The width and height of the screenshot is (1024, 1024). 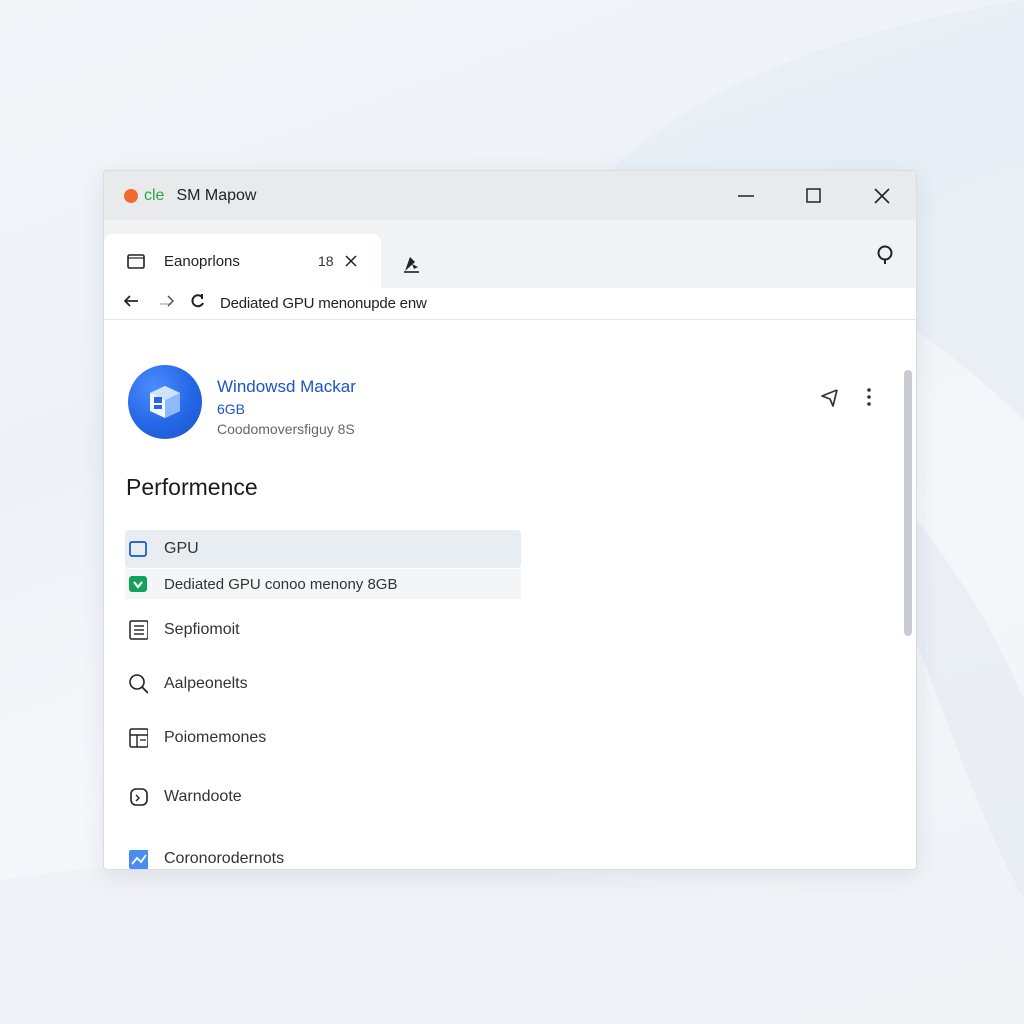 I want to click on cube-icon, so click(x=165, y=402).